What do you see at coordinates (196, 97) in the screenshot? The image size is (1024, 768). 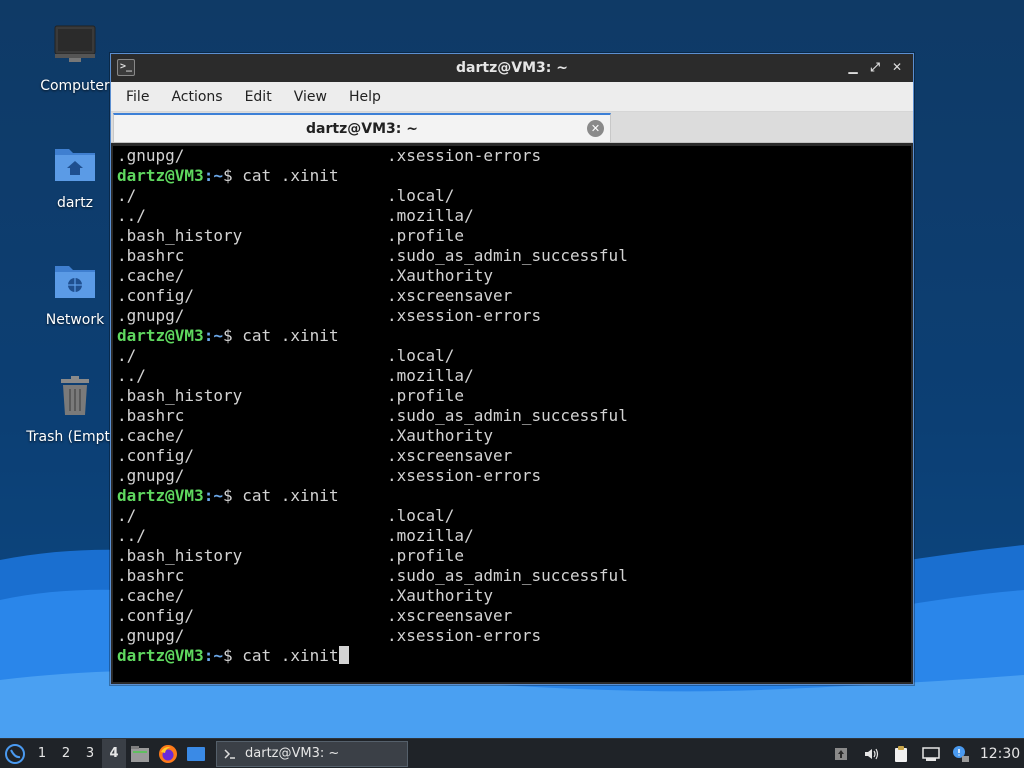 I see `menu-actions: Actions` at bounding box center [196, 97].